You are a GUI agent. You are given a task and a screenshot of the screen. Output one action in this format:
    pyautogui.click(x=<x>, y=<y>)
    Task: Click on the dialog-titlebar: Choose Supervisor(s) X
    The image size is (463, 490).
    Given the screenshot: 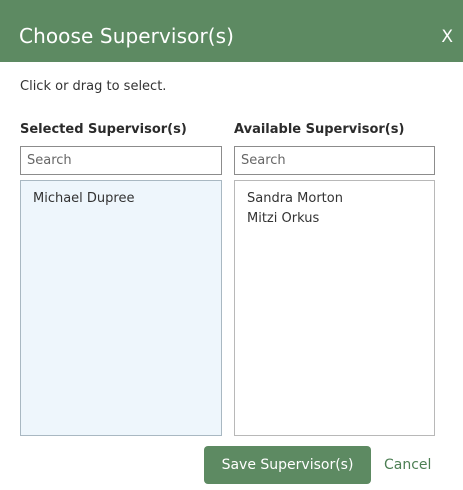 What is the action you would take?
    pyautogui.click(x=231, y=38)
    